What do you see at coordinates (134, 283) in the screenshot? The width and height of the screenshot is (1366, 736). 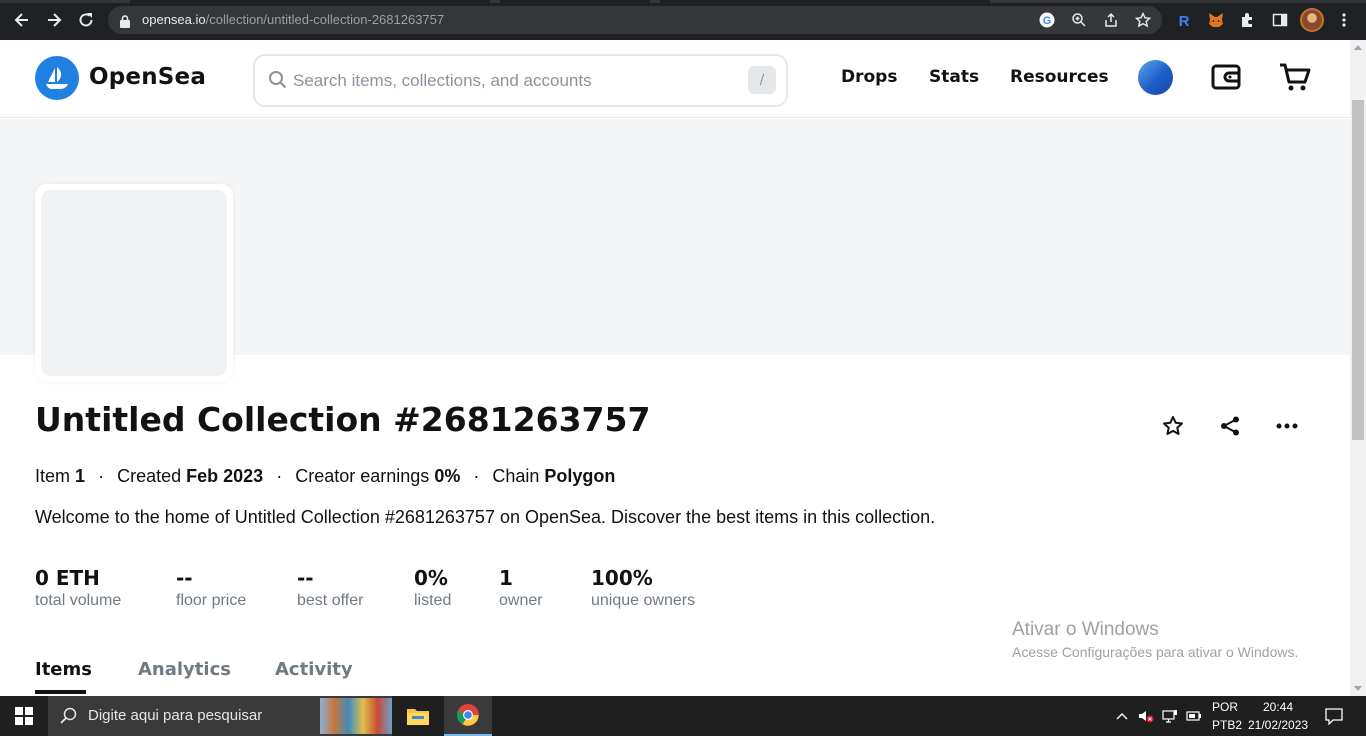 I see `collection-image` at bounding box center [134, 283].